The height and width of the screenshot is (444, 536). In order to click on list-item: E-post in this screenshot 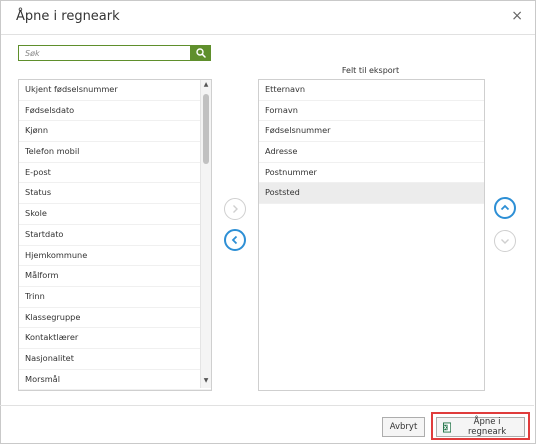, I will do `click(115, 173)`.